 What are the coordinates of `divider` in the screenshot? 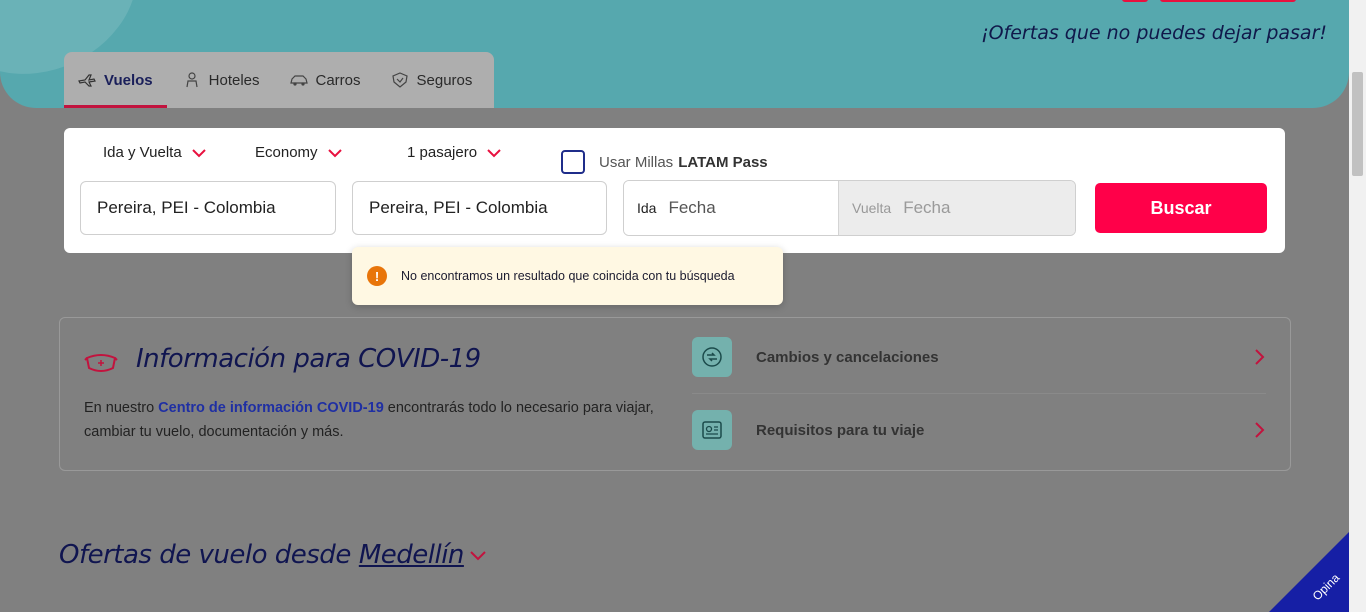 It's located at (979, 393).